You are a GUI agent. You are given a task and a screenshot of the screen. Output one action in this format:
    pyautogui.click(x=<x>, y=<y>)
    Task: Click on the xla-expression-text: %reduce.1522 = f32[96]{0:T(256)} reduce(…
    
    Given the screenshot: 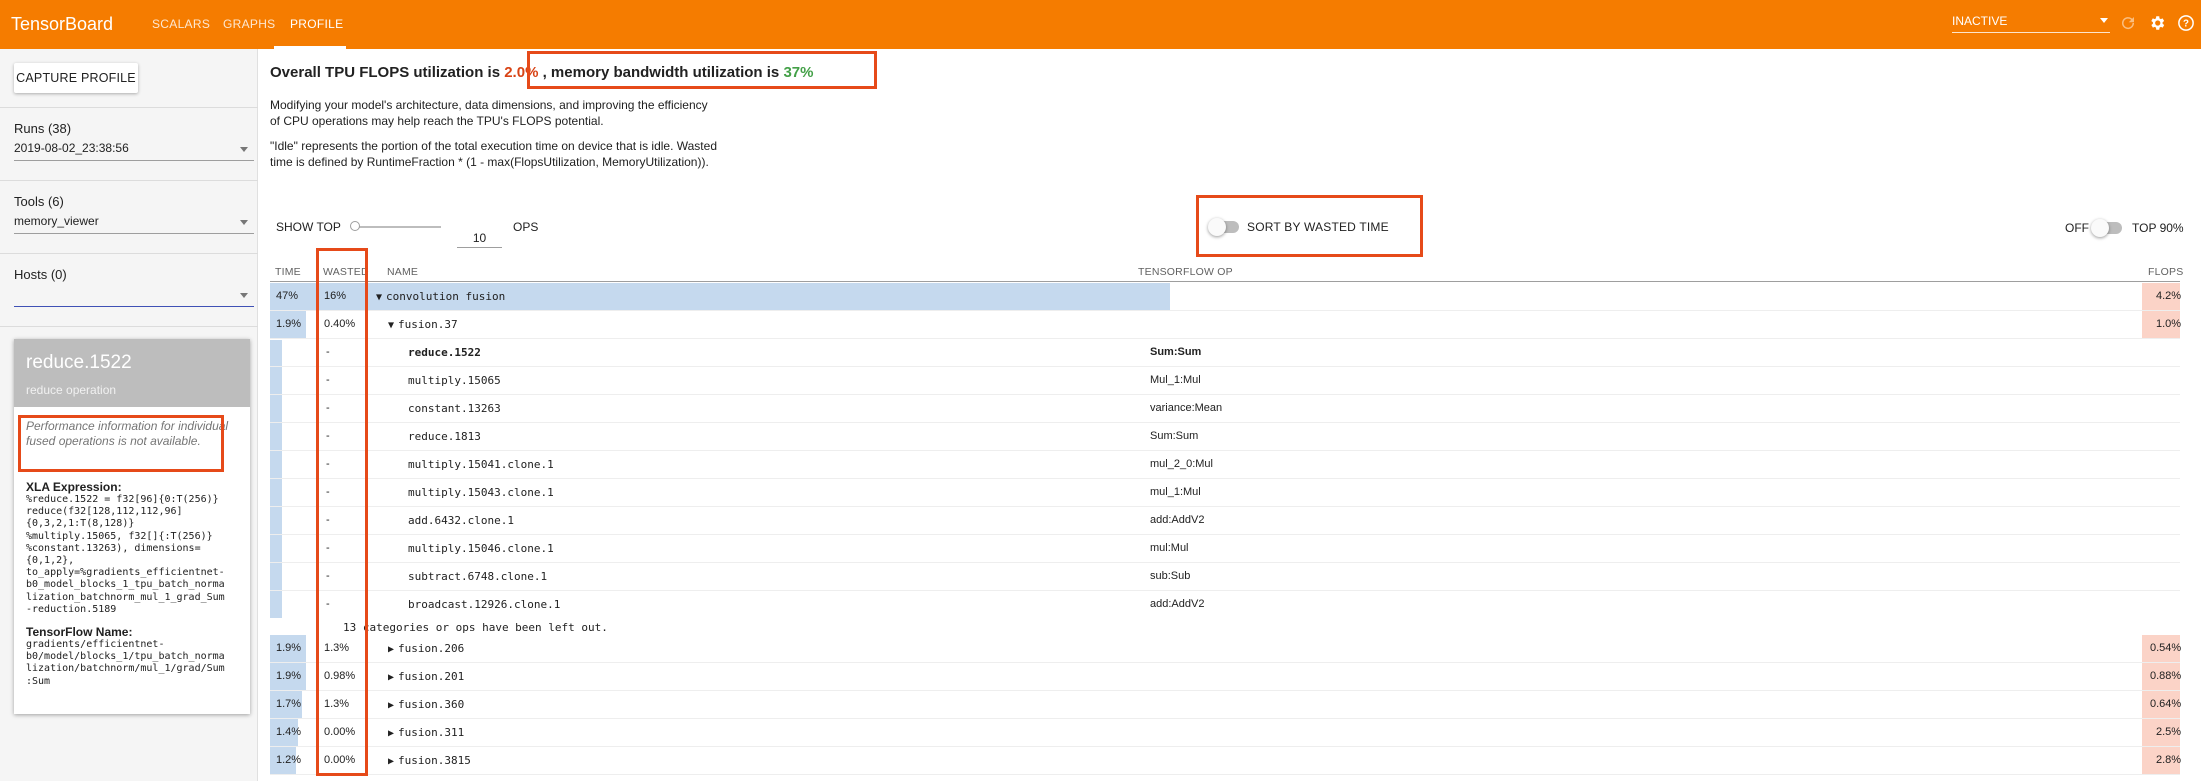 What is the action you would take?
    pyautogui.click(x=125, y=554)
    